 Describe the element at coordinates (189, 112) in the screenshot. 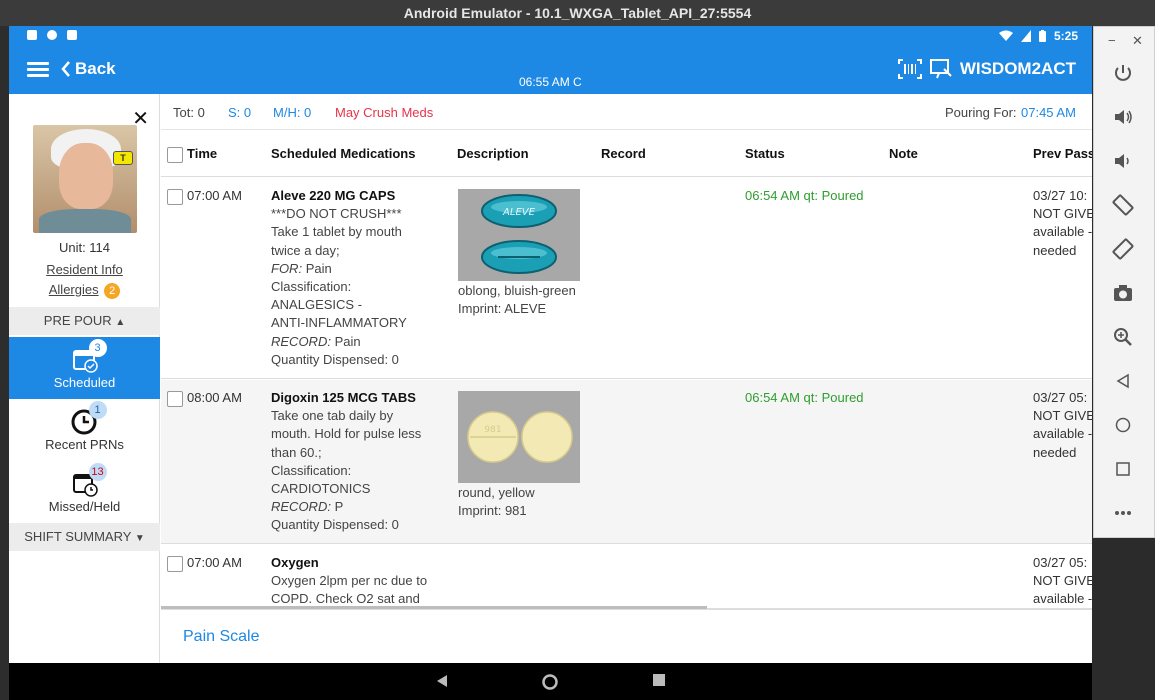

I see `total-count: Tot: 0` at that location.